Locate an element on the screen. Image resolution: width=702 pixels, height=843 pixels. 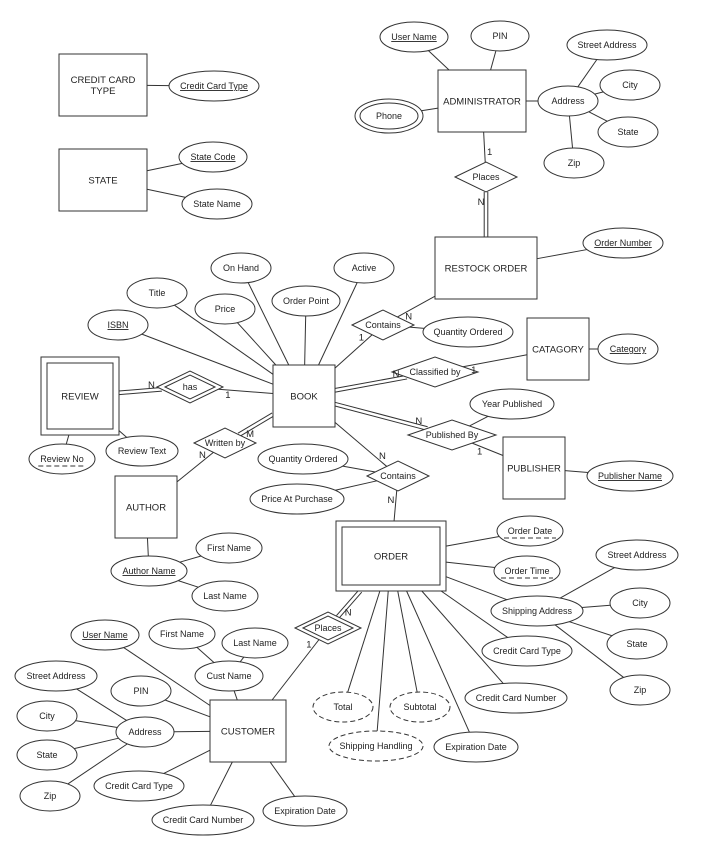
attribute-publisher-name: Publisher Name is located at coordinates (630, 476).